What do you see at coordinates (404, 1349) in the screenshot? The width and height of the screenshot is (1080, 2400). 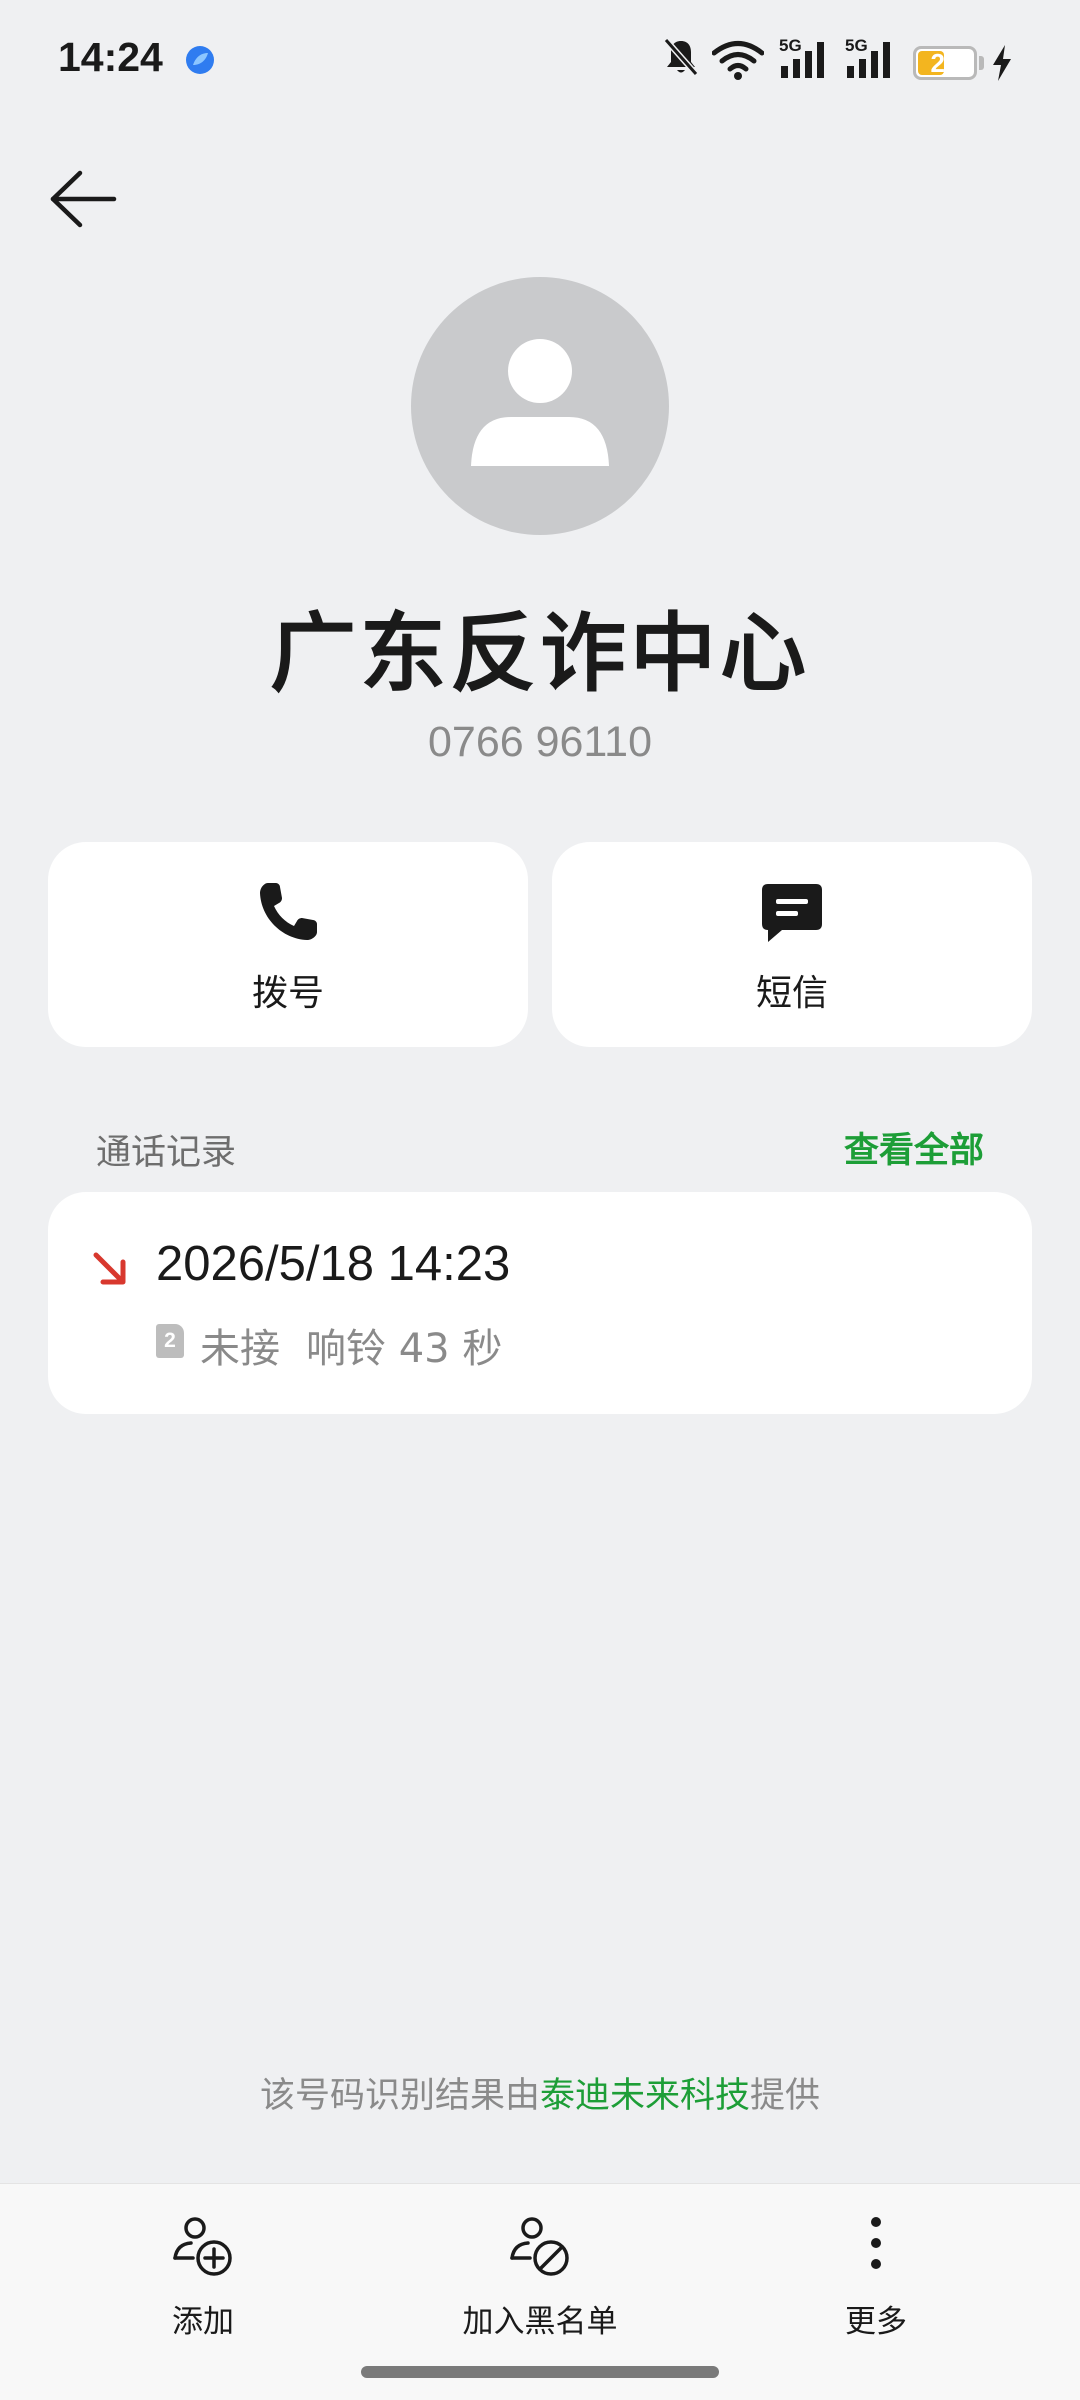 I see `call-ring-duration: 响铃 43 秒` at bounding box center [404, 1349].